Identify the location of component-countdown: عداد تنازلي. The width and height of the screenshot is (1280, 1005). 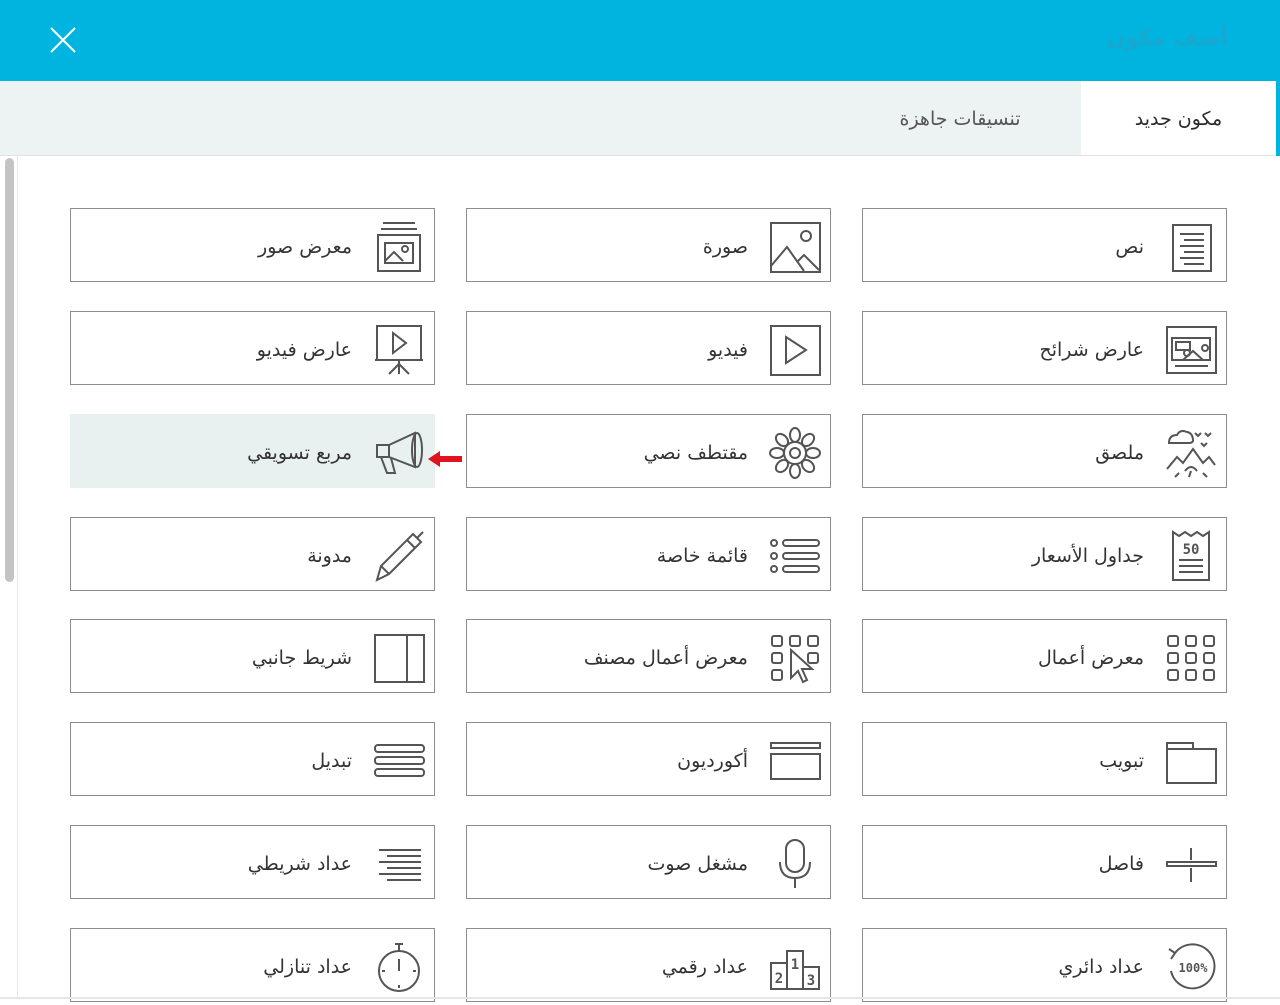
(252, 965).